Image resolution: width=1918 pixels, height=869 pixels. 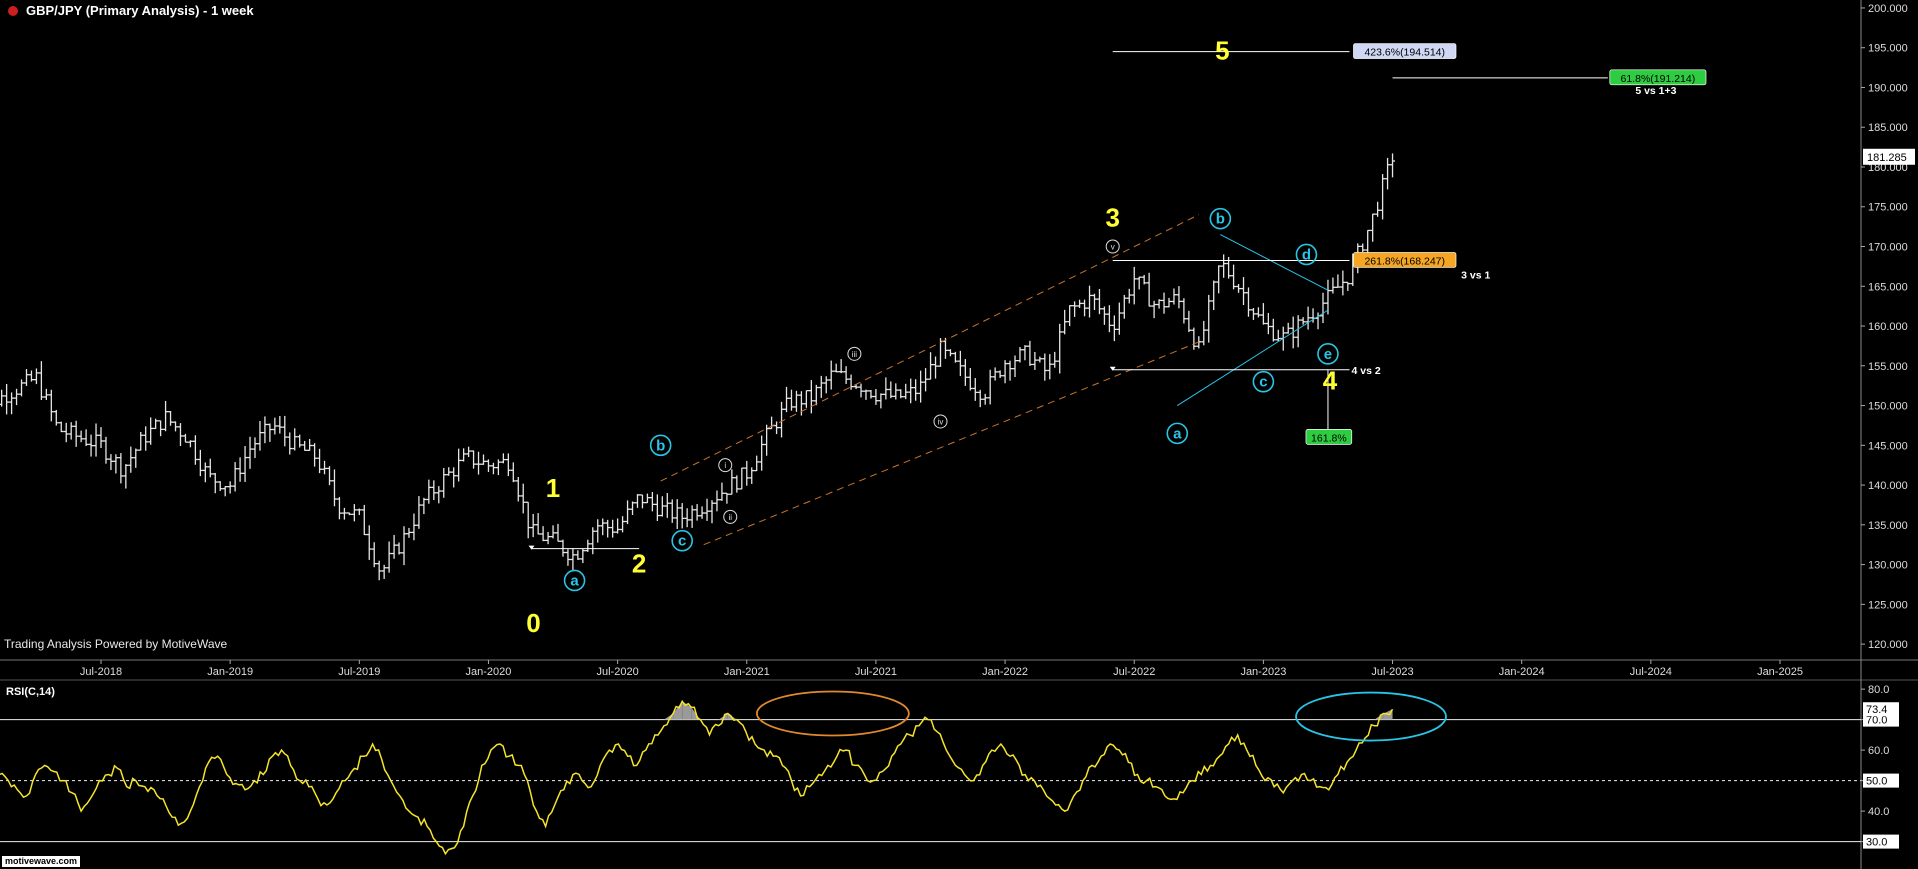 I want to click on wave-minor-text: e, so click(x=1328, y=354).